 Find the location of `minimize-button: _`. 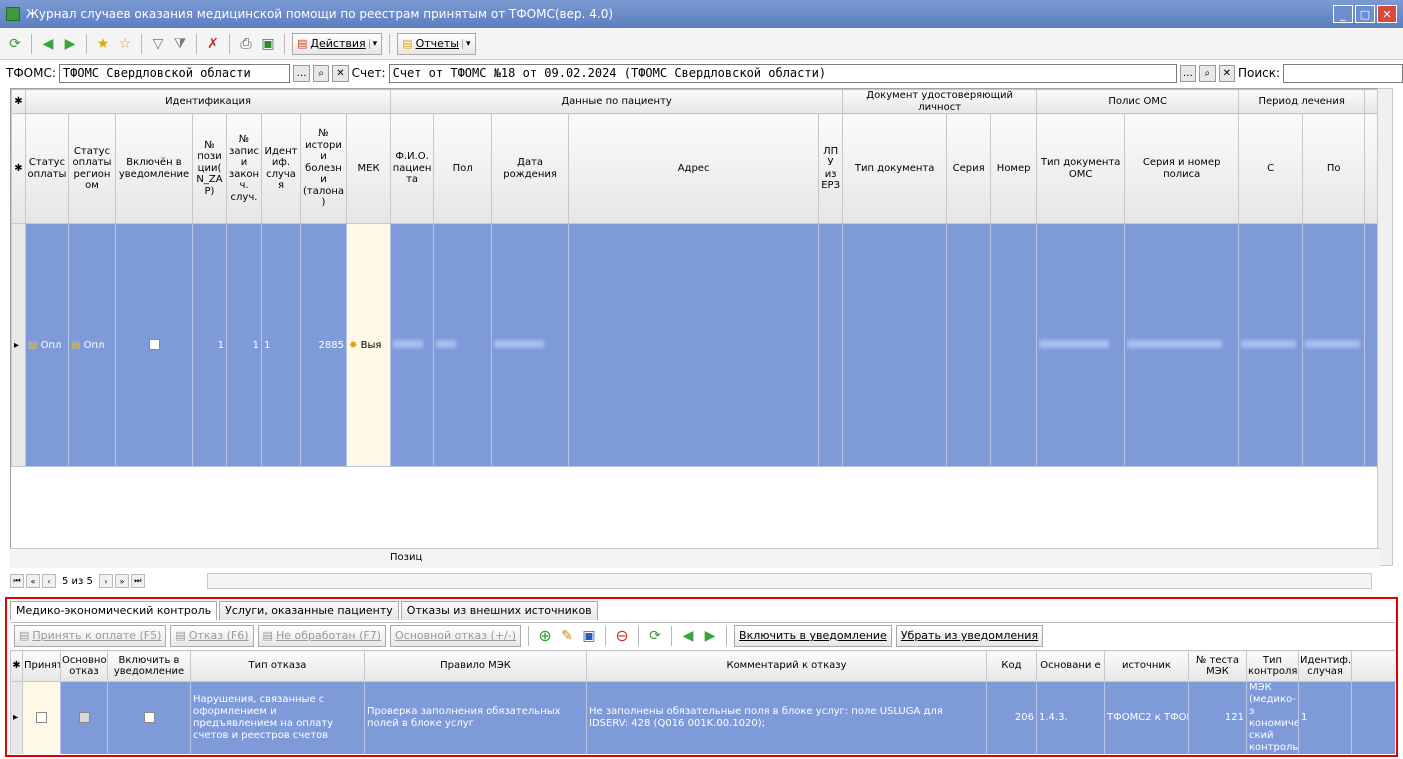

minimize-button: _ is located at coordinates (1343, 14).